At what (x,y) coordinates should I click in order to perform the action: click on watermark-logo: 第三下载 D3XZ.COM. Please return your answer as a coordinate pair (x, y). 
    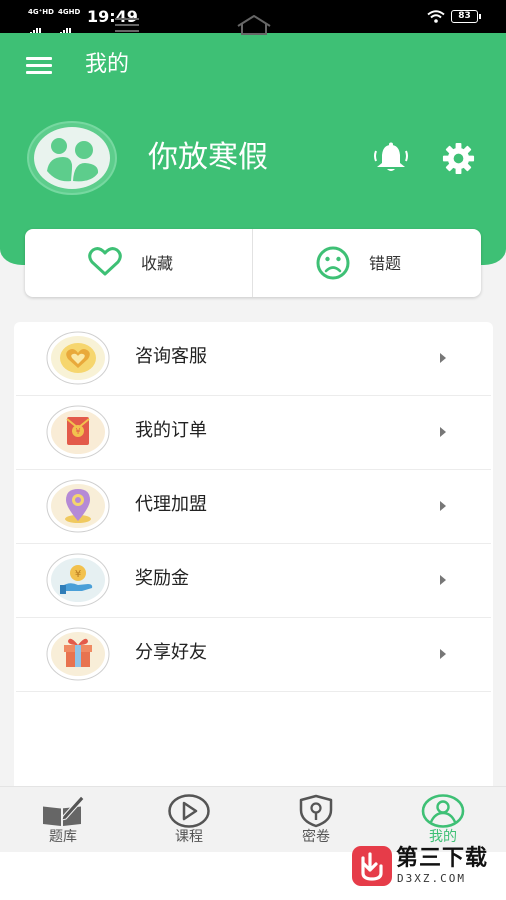
    Looking at the image, I should click on (428, 867).